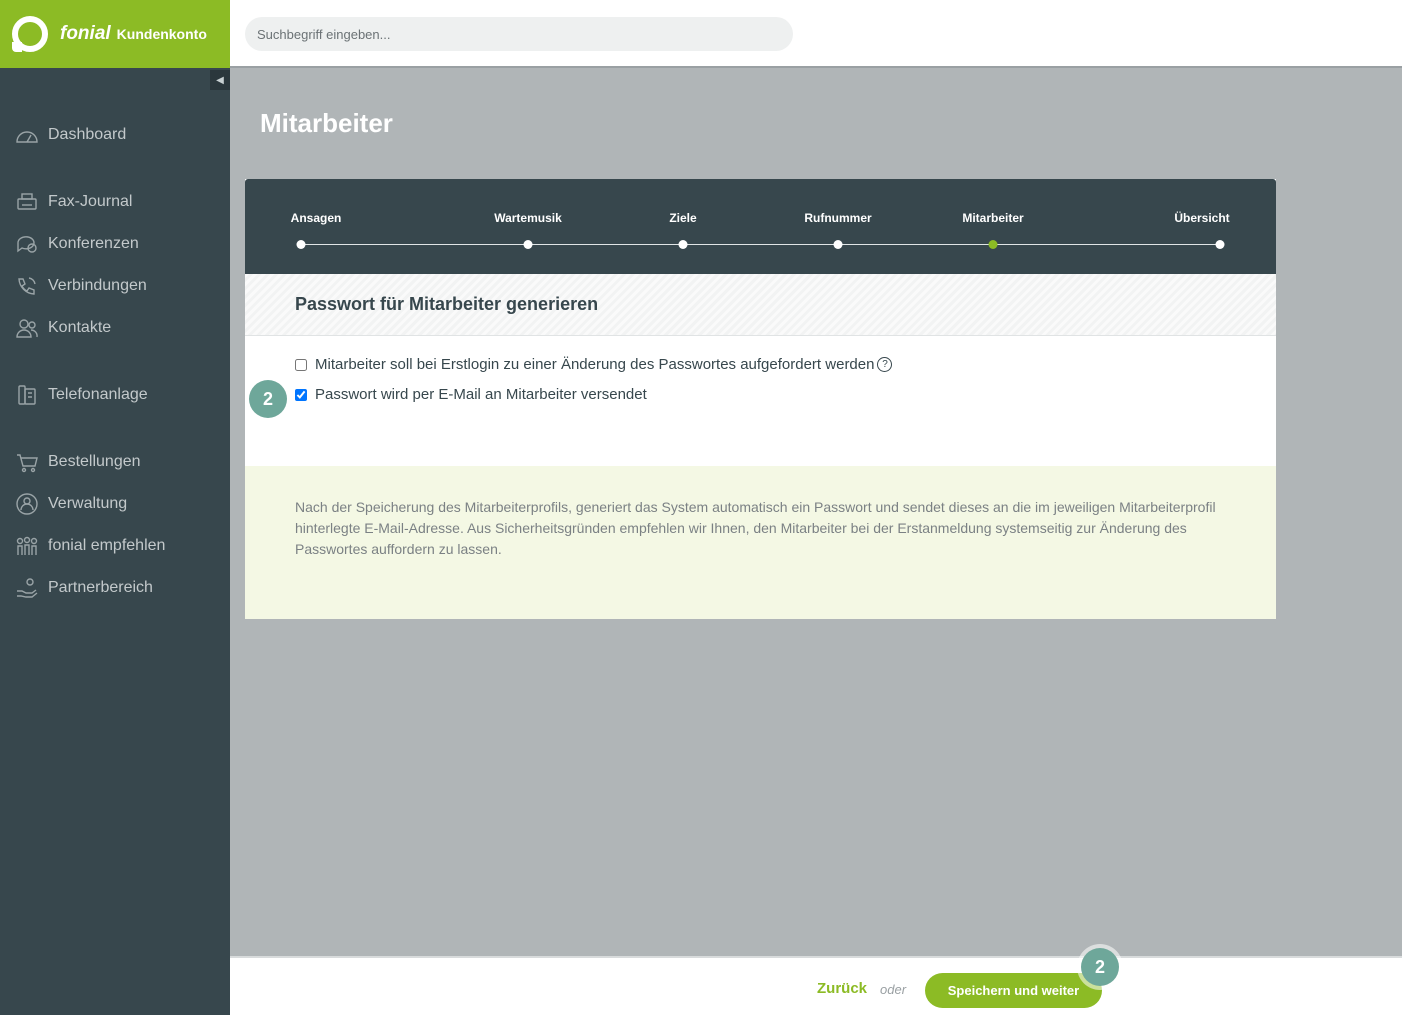 This screenshot has width=1402, height=1015. I want to click on sidebar-item-label: Konferenzen, so click(93, 243).